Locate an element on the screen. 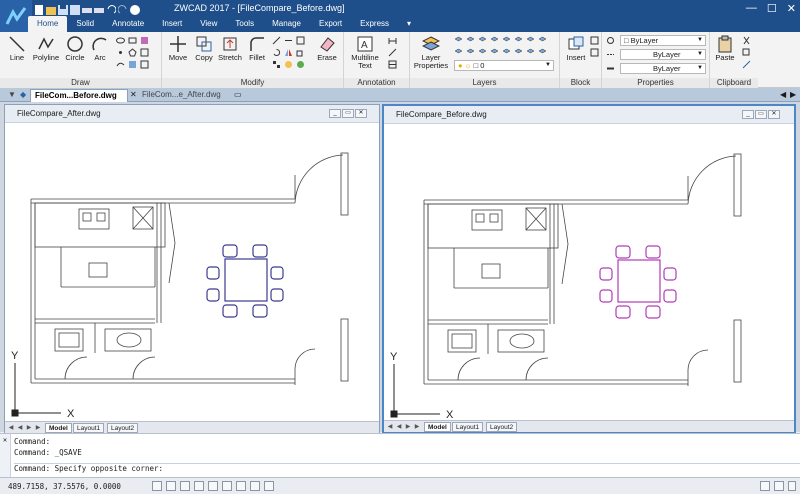 The height and width of the screenshot is (494, 800). region-icon is located at coordinates (144, 52).